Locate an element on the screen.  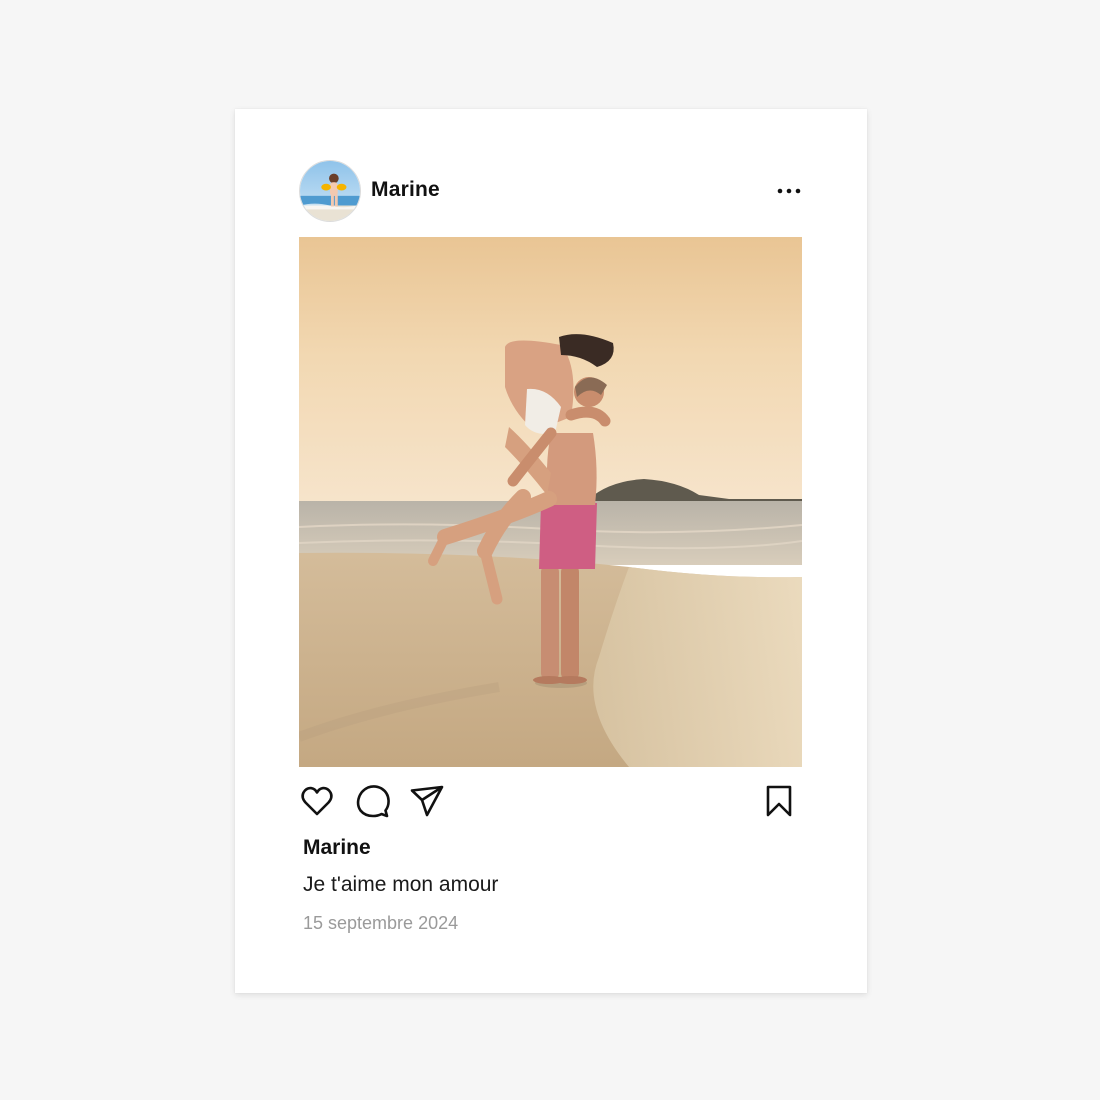
post-actions is located at coordinates (550, 801).